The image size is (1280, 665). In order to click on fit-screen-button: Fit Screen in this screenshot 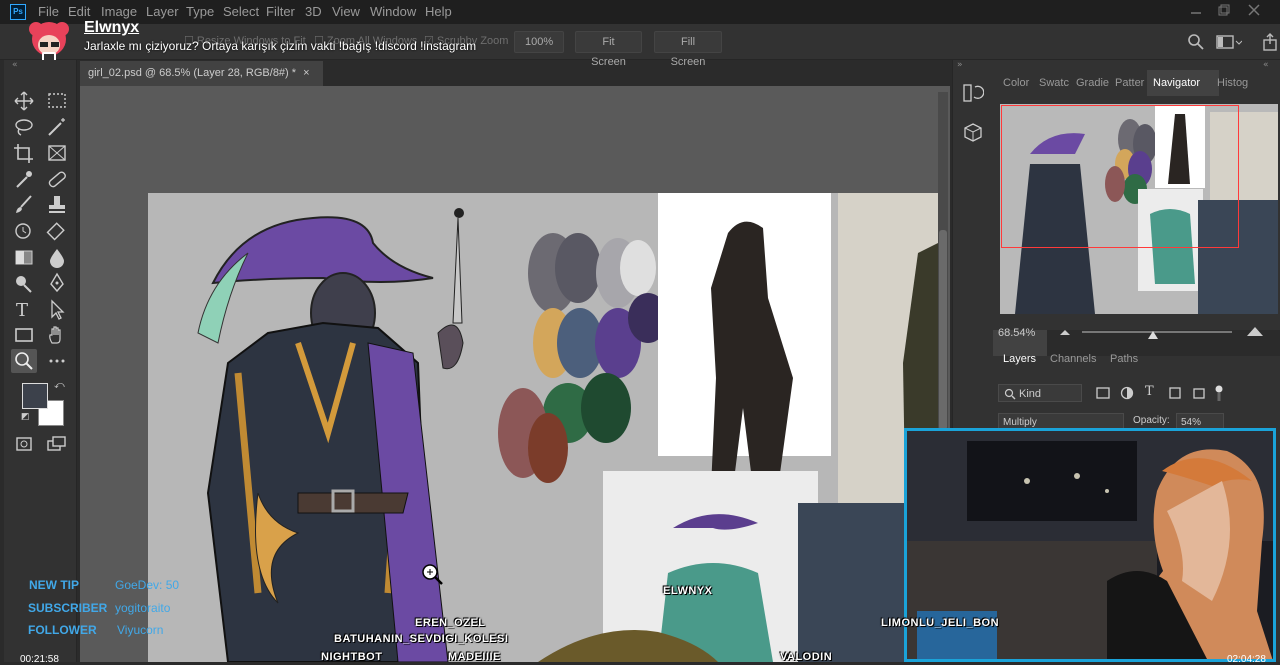, I will do `click(608, 49)`.